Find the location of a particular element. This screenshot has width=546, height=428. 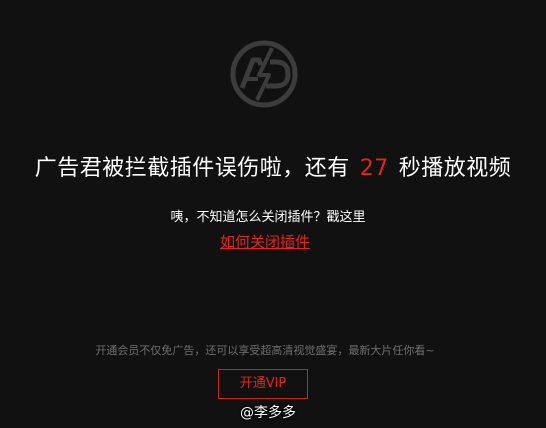

disable-plugin-hint: 咦，不知道怎么关闭插件？戳这里 is located at coordinates (268, 217).